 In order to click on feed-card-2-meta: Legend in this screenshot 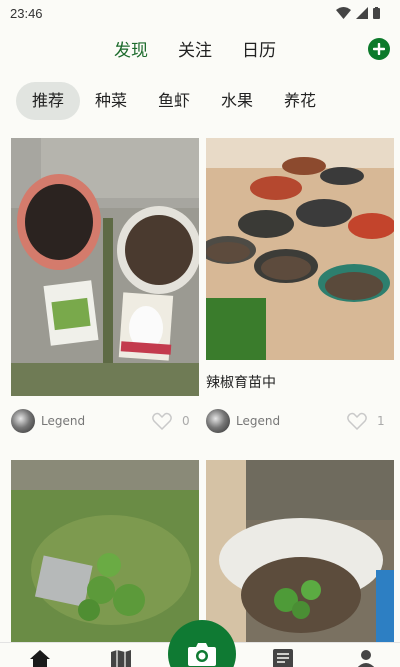, I will do `click(243, 421)`.